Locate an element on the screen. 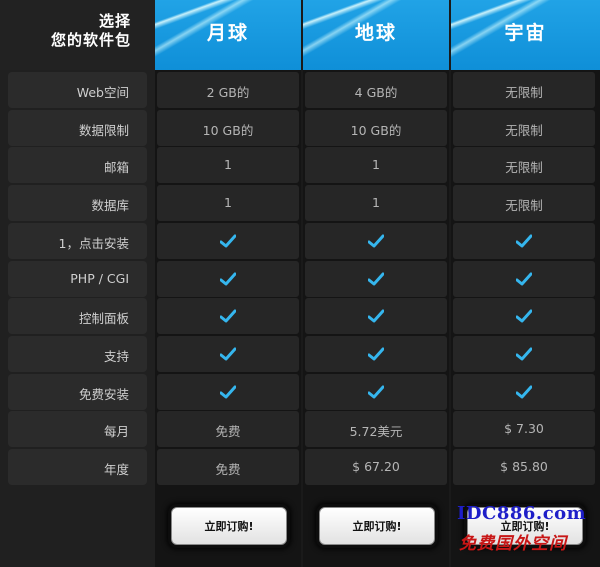 The image size is (600, 567). plan-header: 地球 is located at coordinates (376, 35).